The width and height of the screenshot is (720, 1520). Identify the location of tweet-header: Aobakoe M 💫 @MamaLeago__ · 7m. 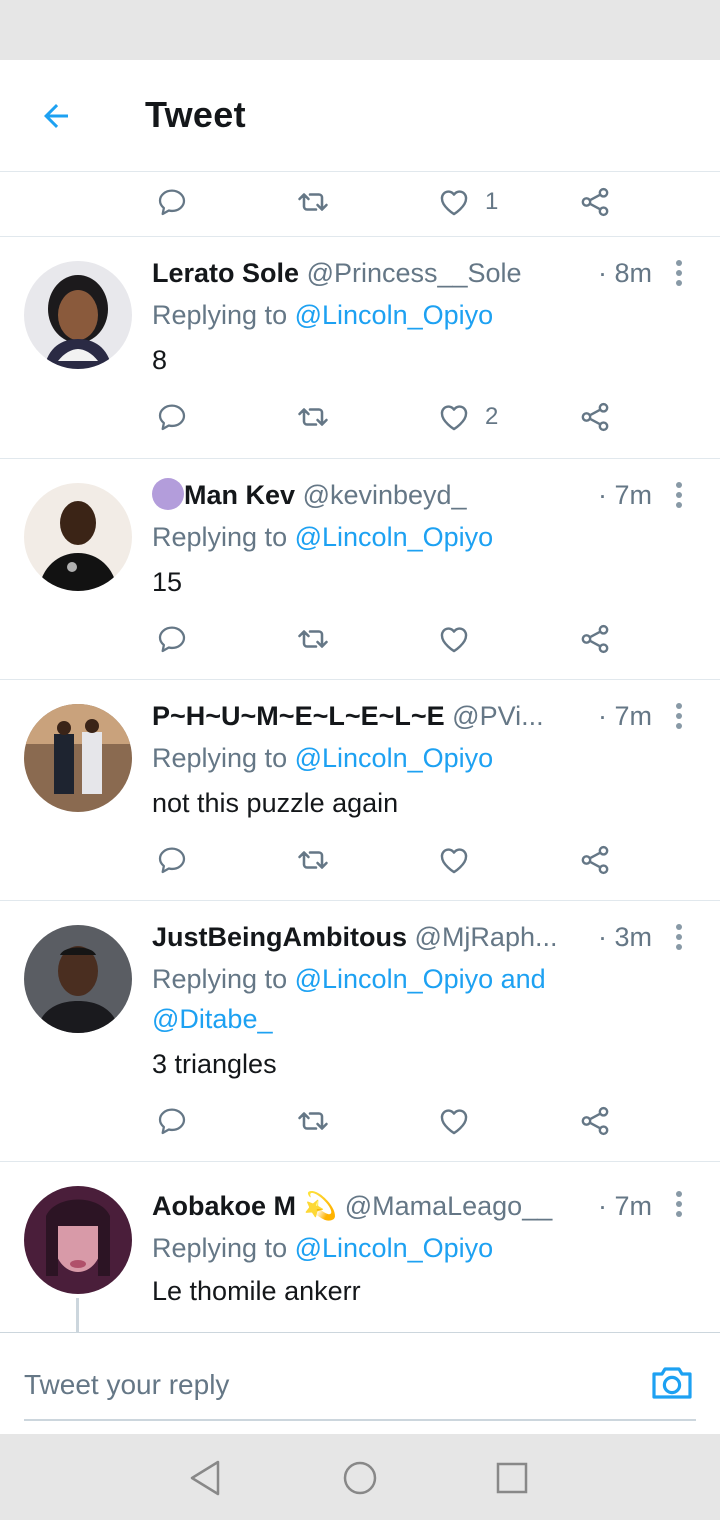
(402, 1206).